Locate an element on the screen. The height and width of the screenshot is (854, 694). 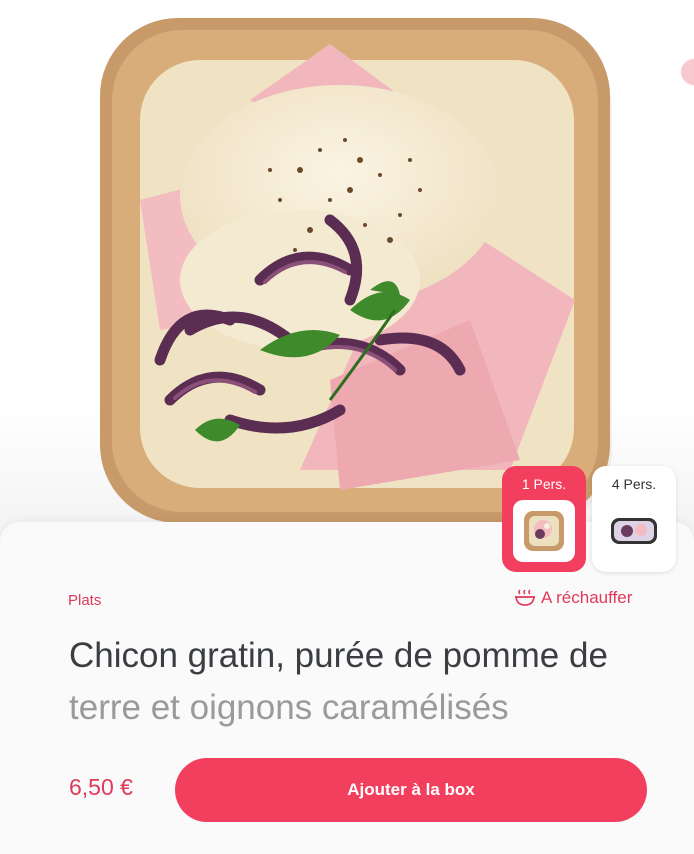
add-to-box-button: Ajouter à la box is located at coordinates (411, 790).